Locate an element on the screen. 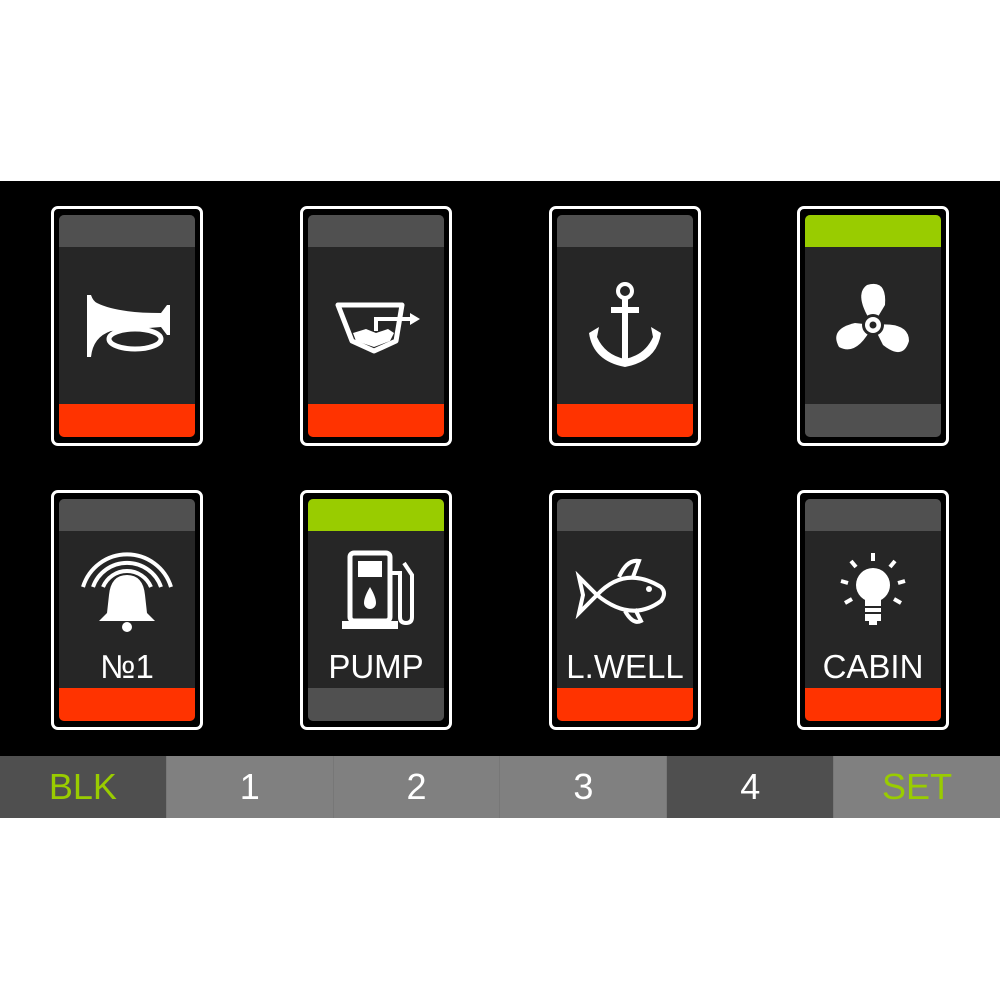 This screenshot has width=1000, height=1000. fuel-pump-icon is located at coordinates (376, 592).